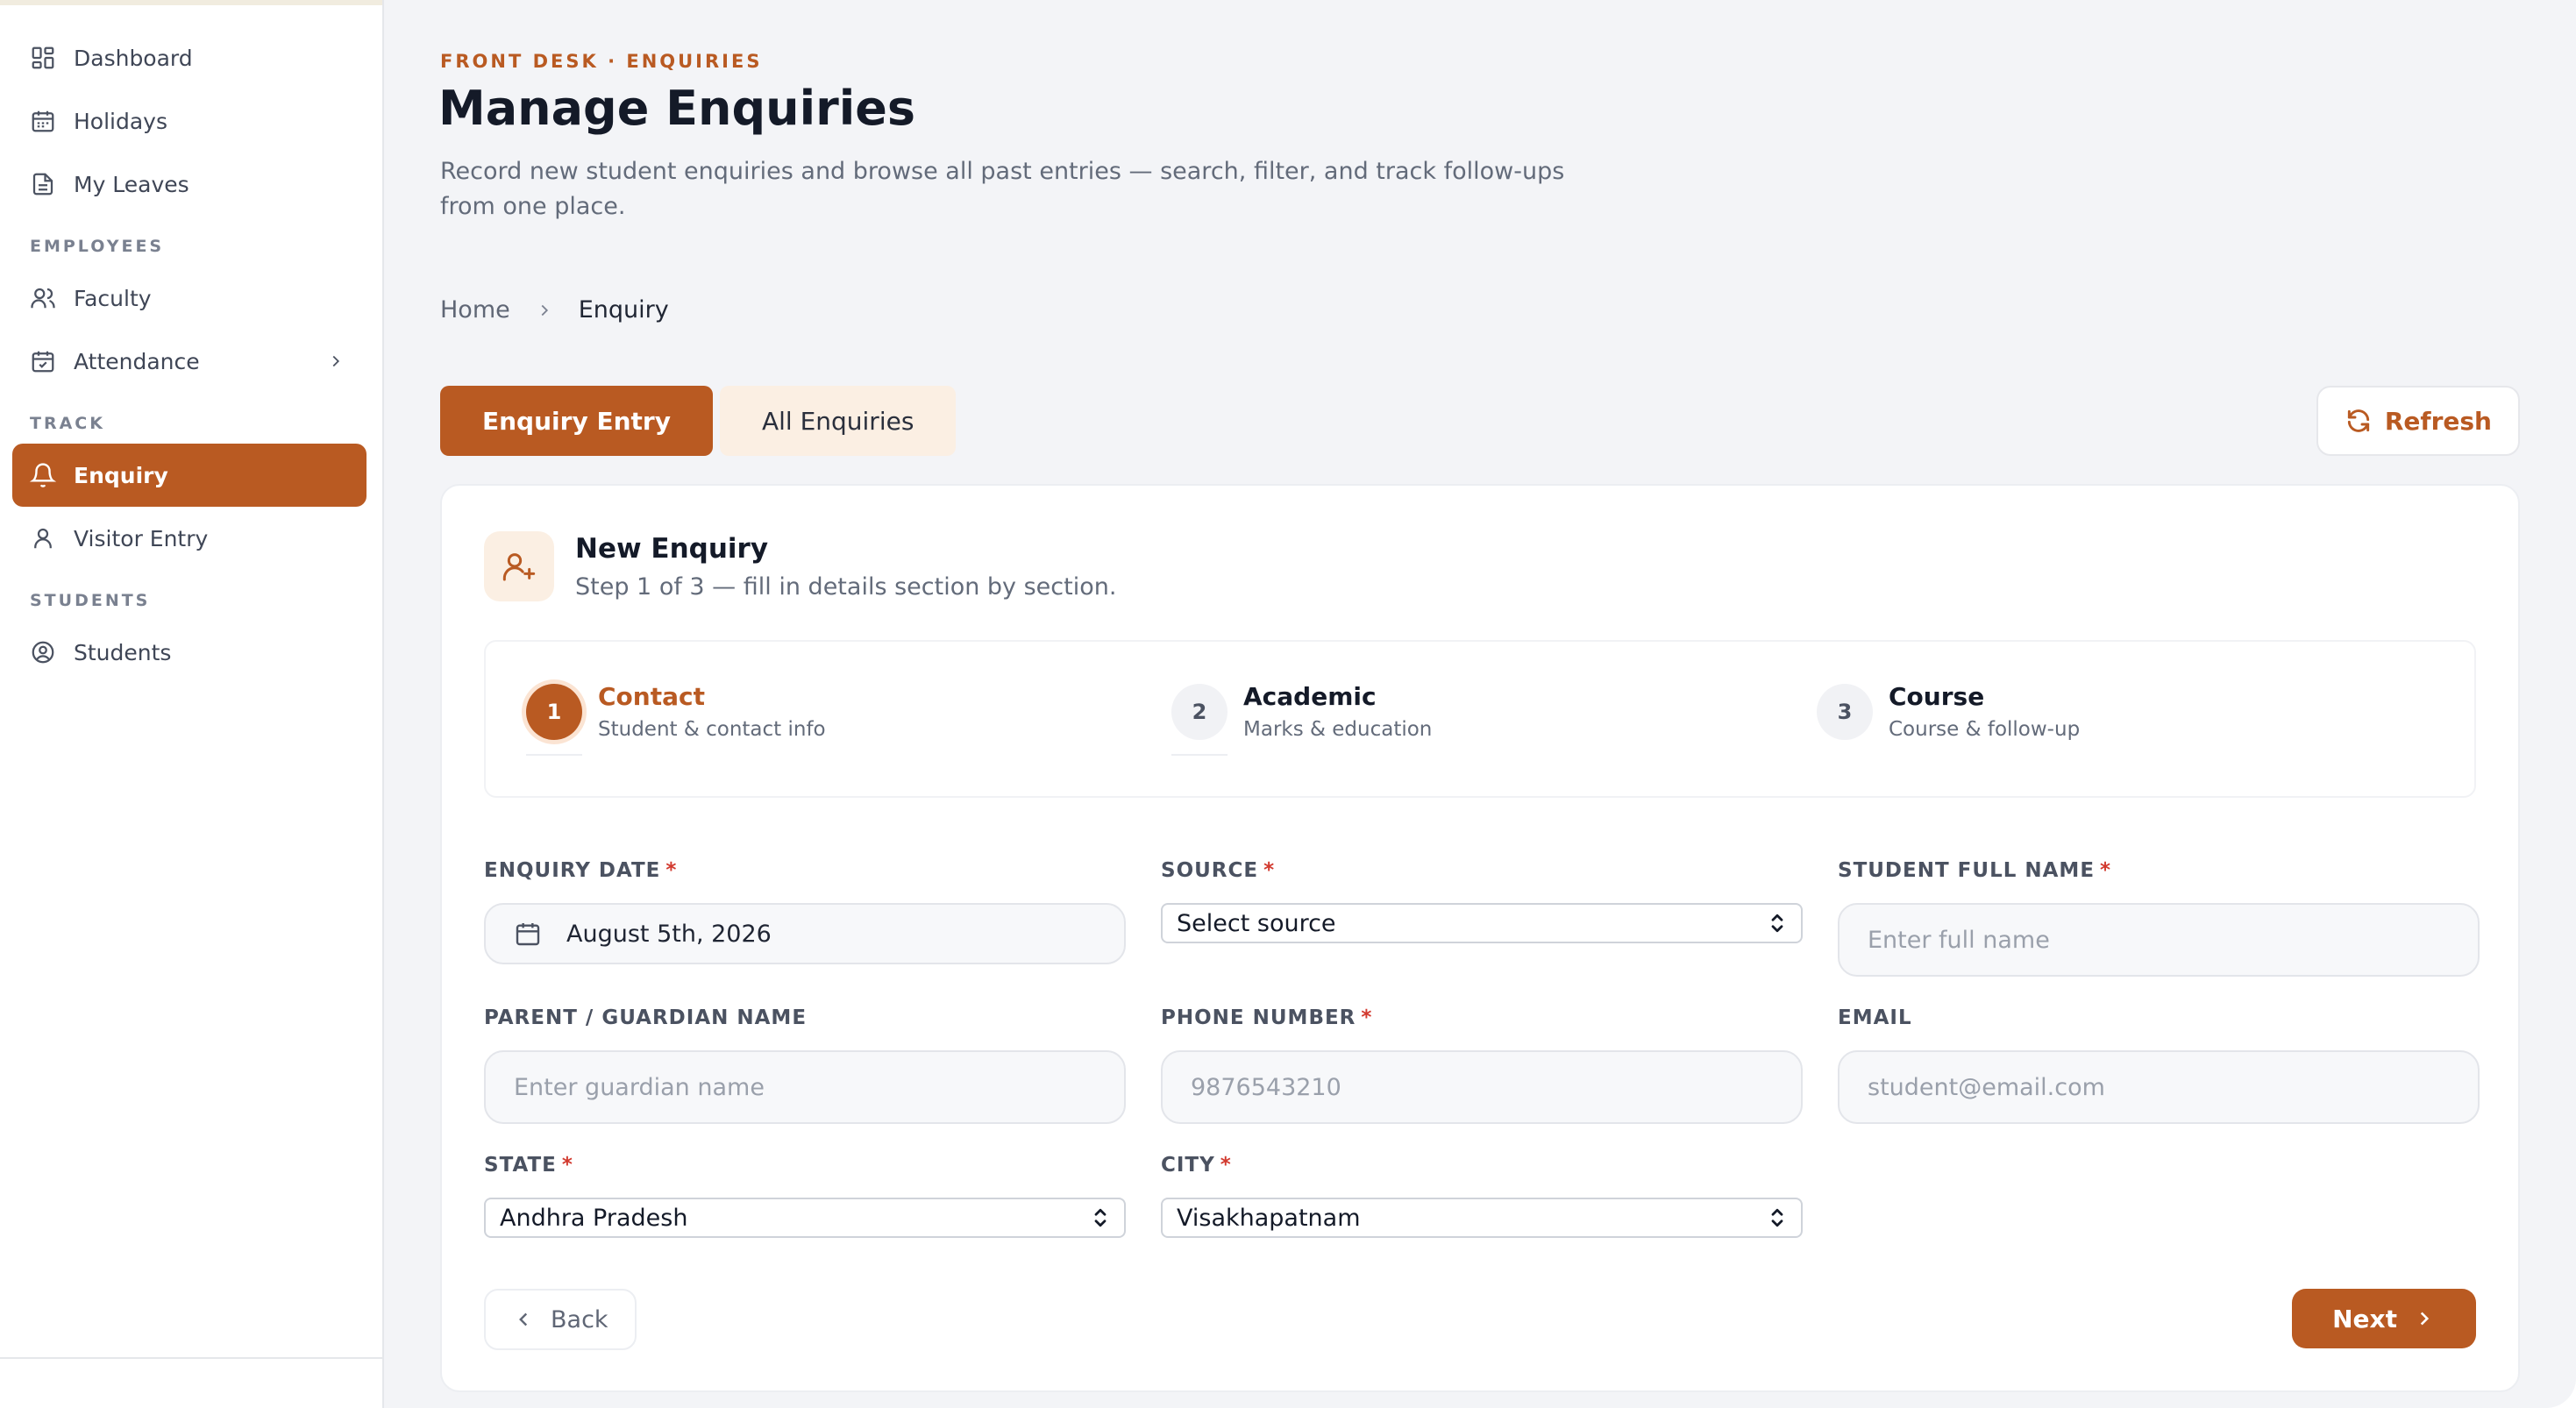 The height and width of the screenshot is (1408, 2576). Describe the element at coordinates (554, 755) in the screenshot. I see `step-underline` at that location.